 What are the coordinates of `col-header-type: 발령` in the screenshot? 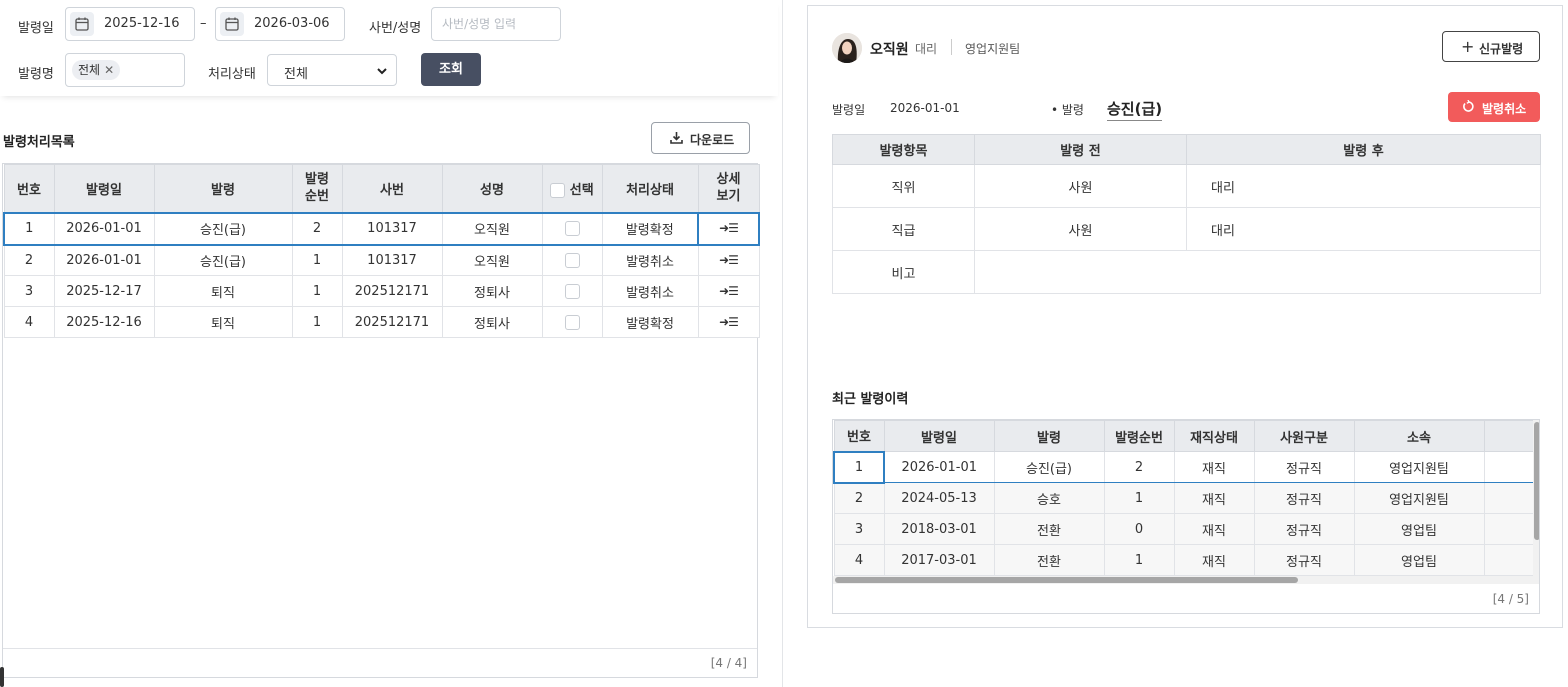 It's located at (223, 188).